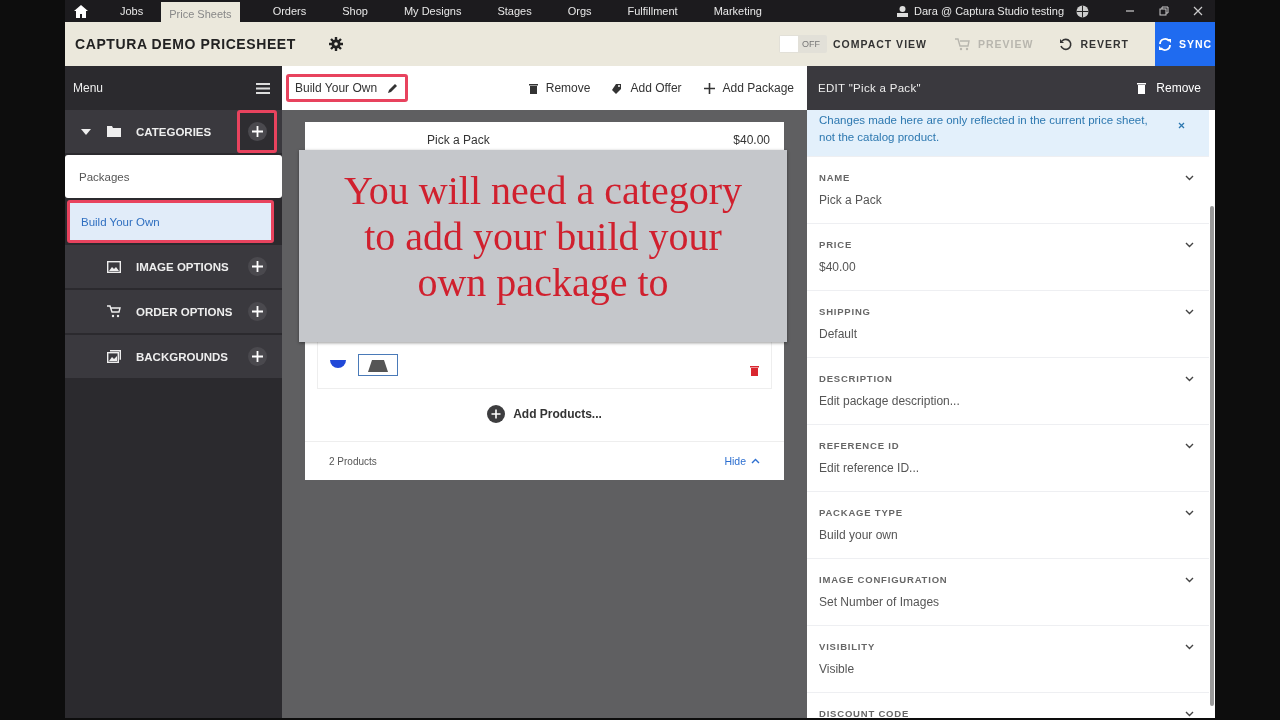 The image size is (1280, 720). Describe the element at coordinates (1082, 11) in the screenshot. I see `globe-icon` at that location.